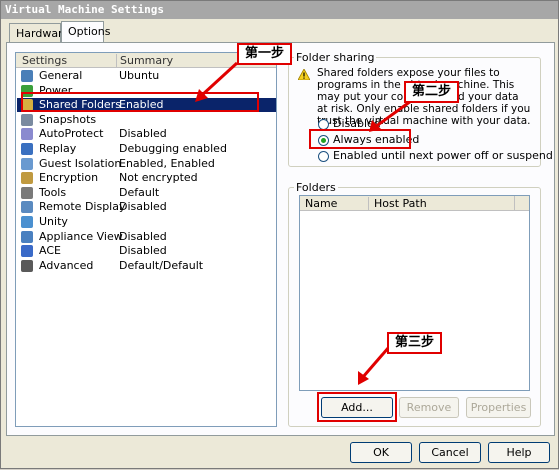 This screenshot has width=559, height=470. I want to click on annotation-step-3: 第三步, so click(415, 343).